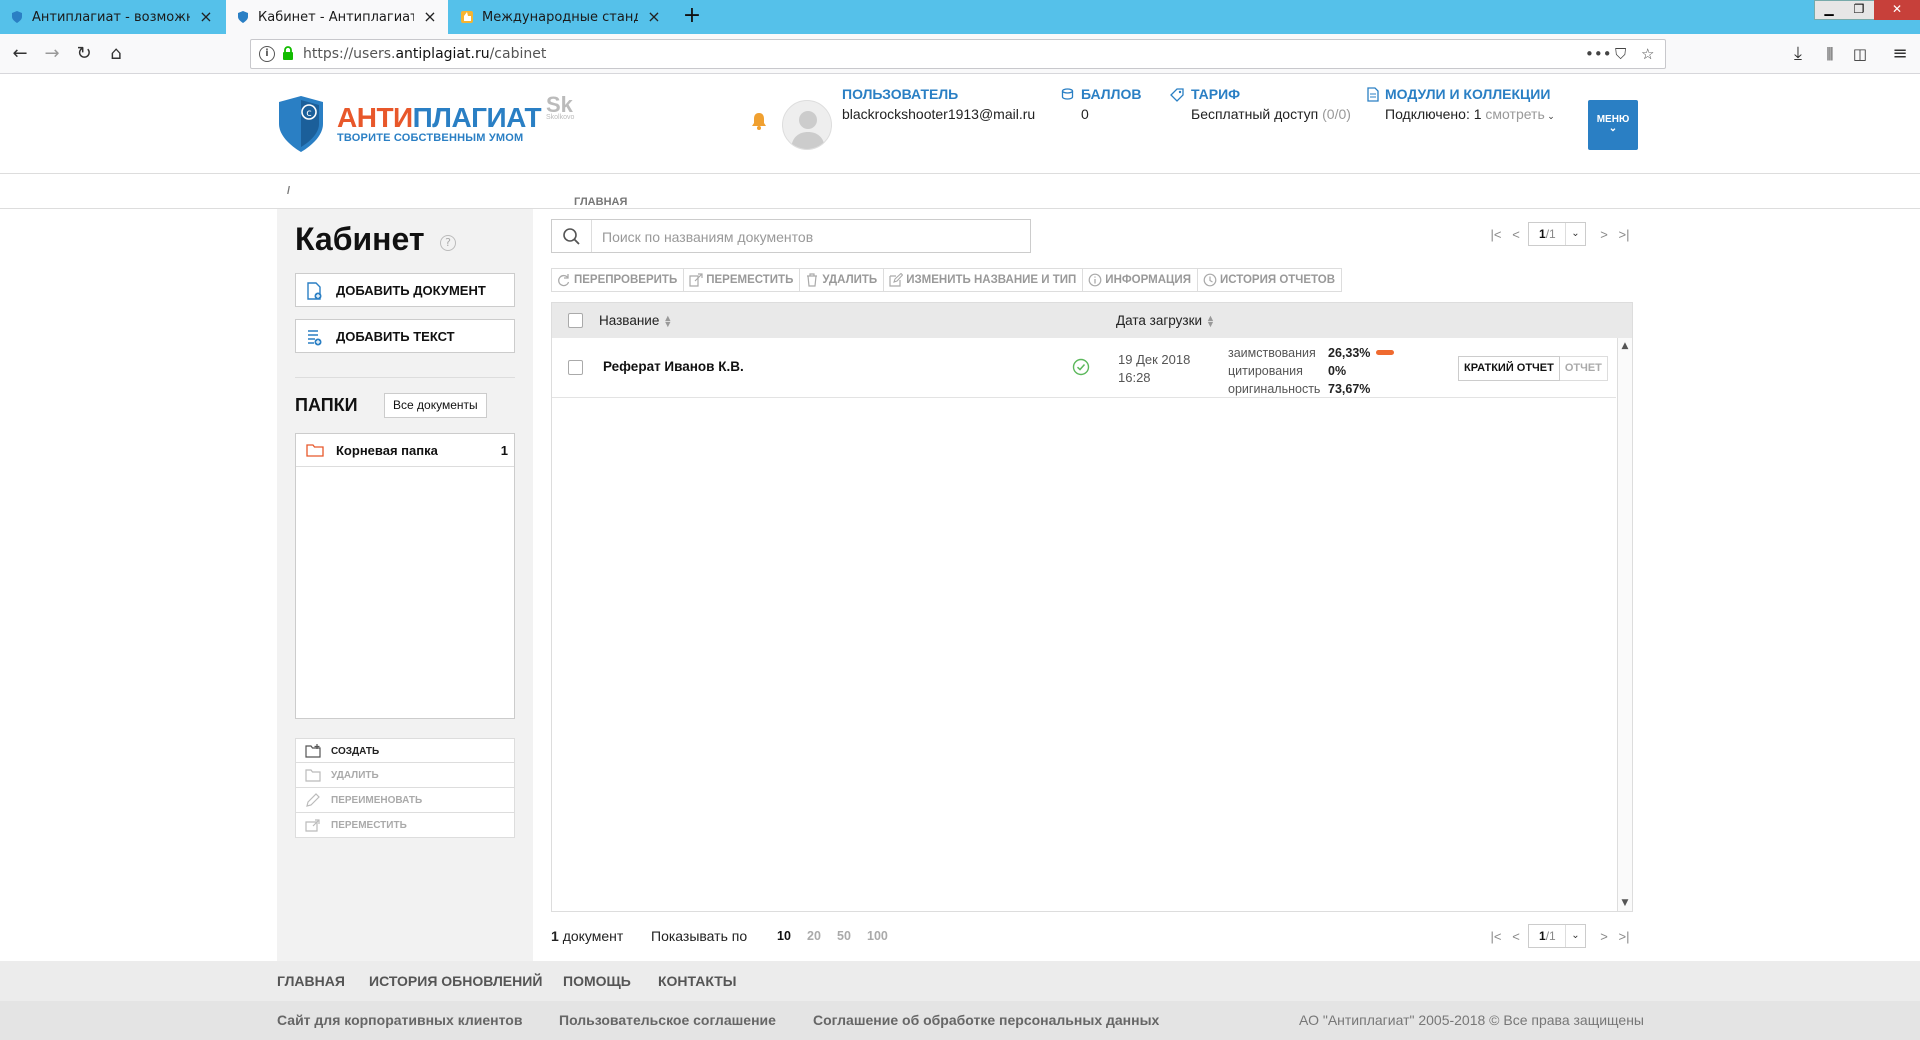  Describe the element at coordinates (844, 936) in the screenshot. I see `page-size-50: 50` at that location.